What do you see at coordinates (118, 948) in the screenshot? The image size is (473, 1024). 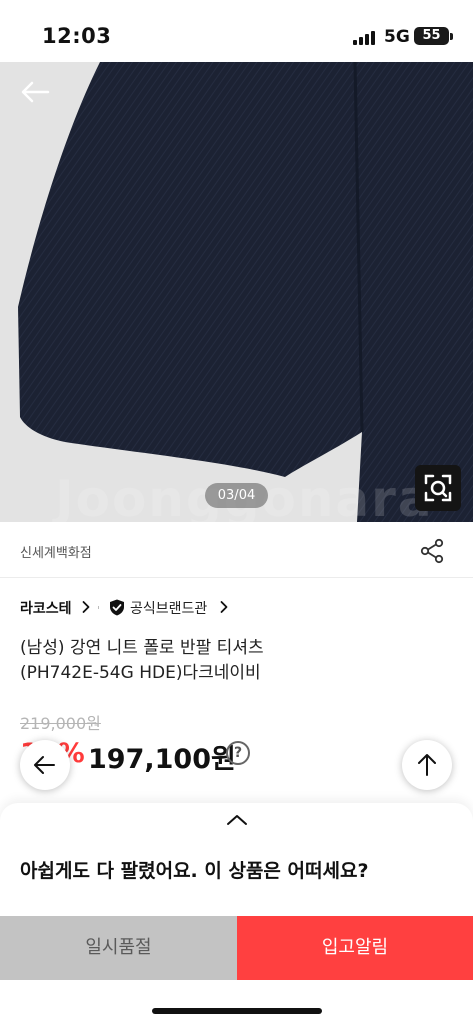 I see `soldout-button: 일시품절` at bounding box center [118, 948].